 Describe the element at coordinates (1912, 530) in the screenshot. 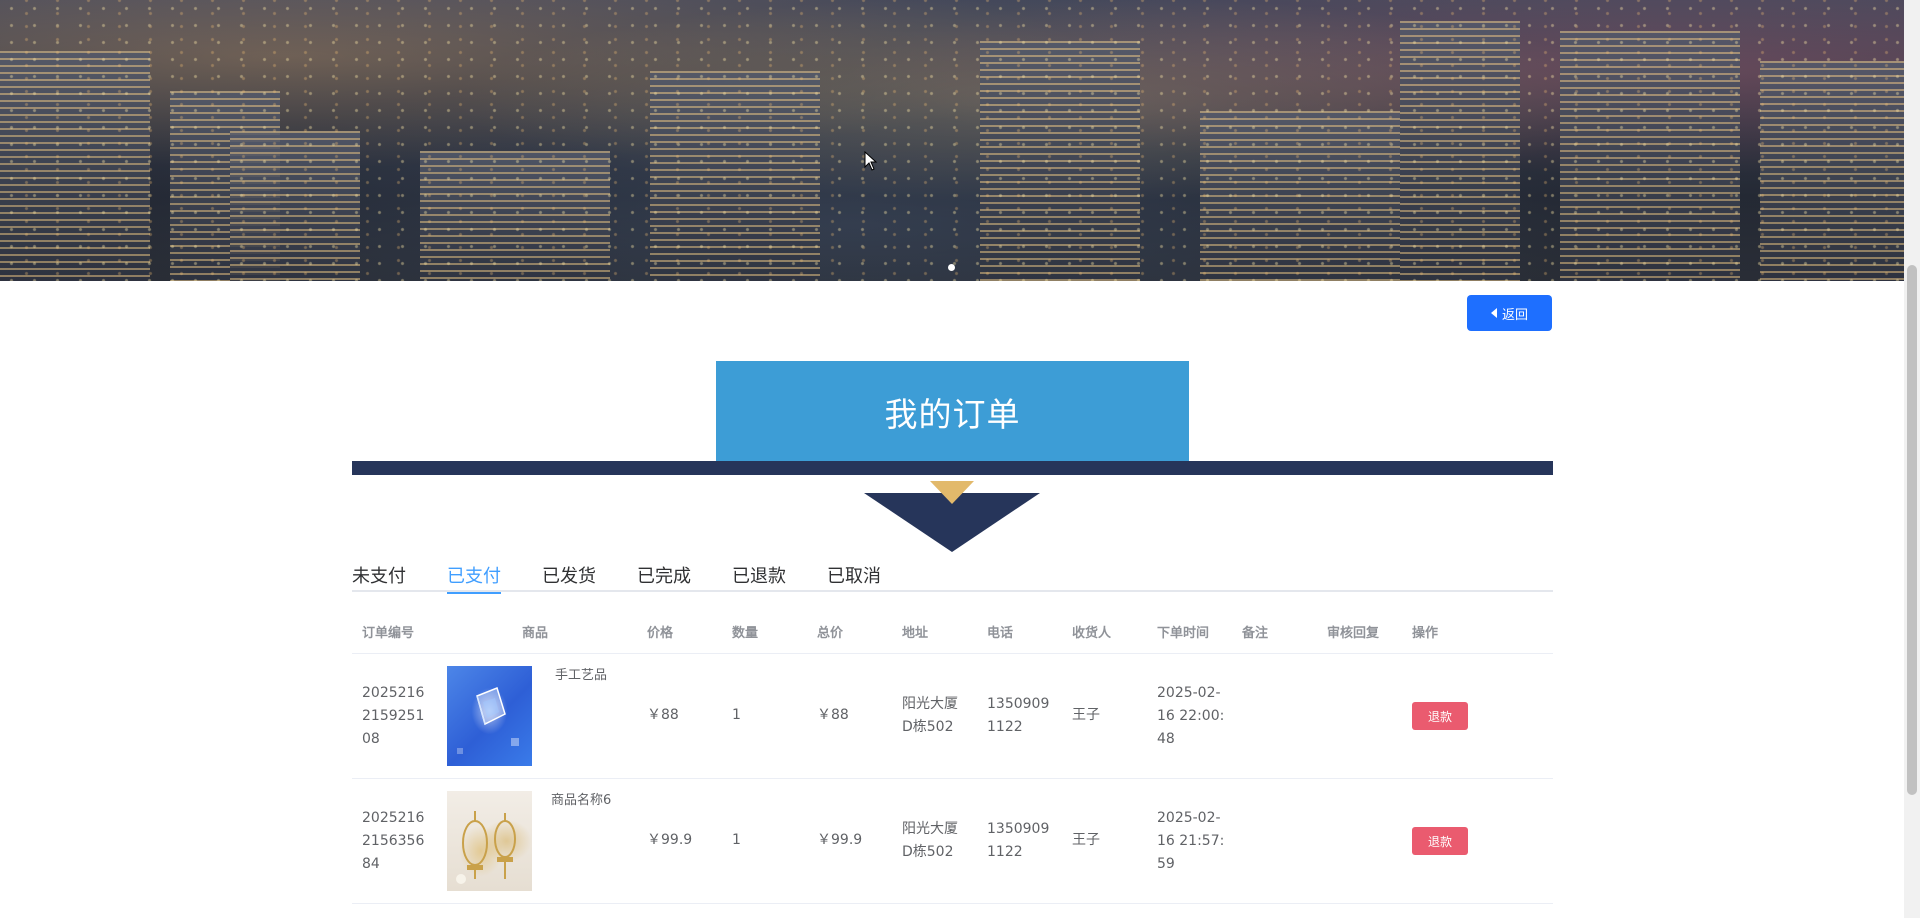

I see `scrollbar-thumb` at that location.